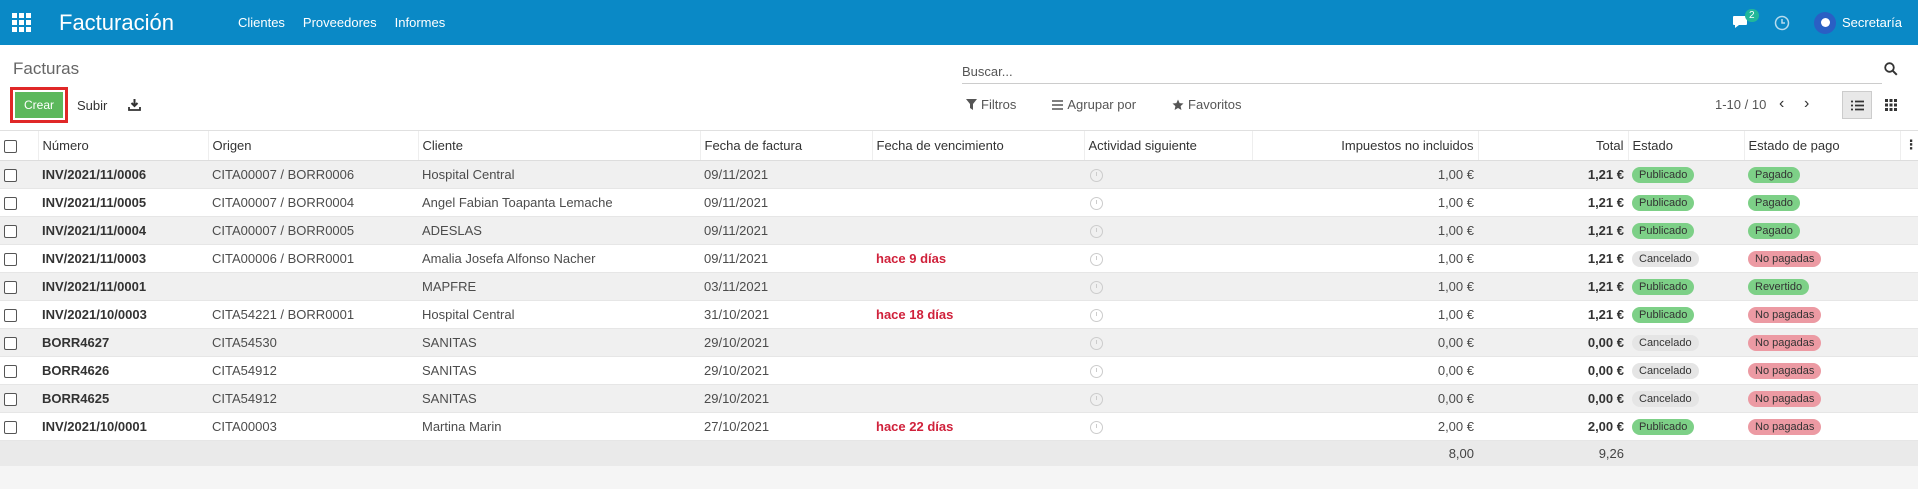  What do you see at coordinates (94, 286) in the screenshot?
I see `cell-numero: INV/2021/11/0001` at bounding box center [94, 286].